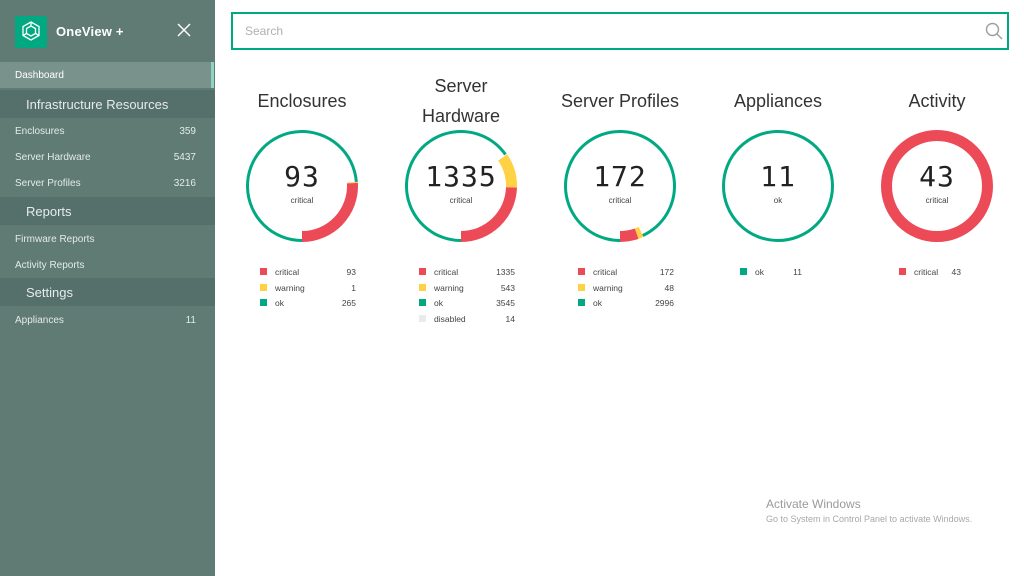 The image size is (1024, 576). I want to click on legend: ok 11, so click(778, 274).